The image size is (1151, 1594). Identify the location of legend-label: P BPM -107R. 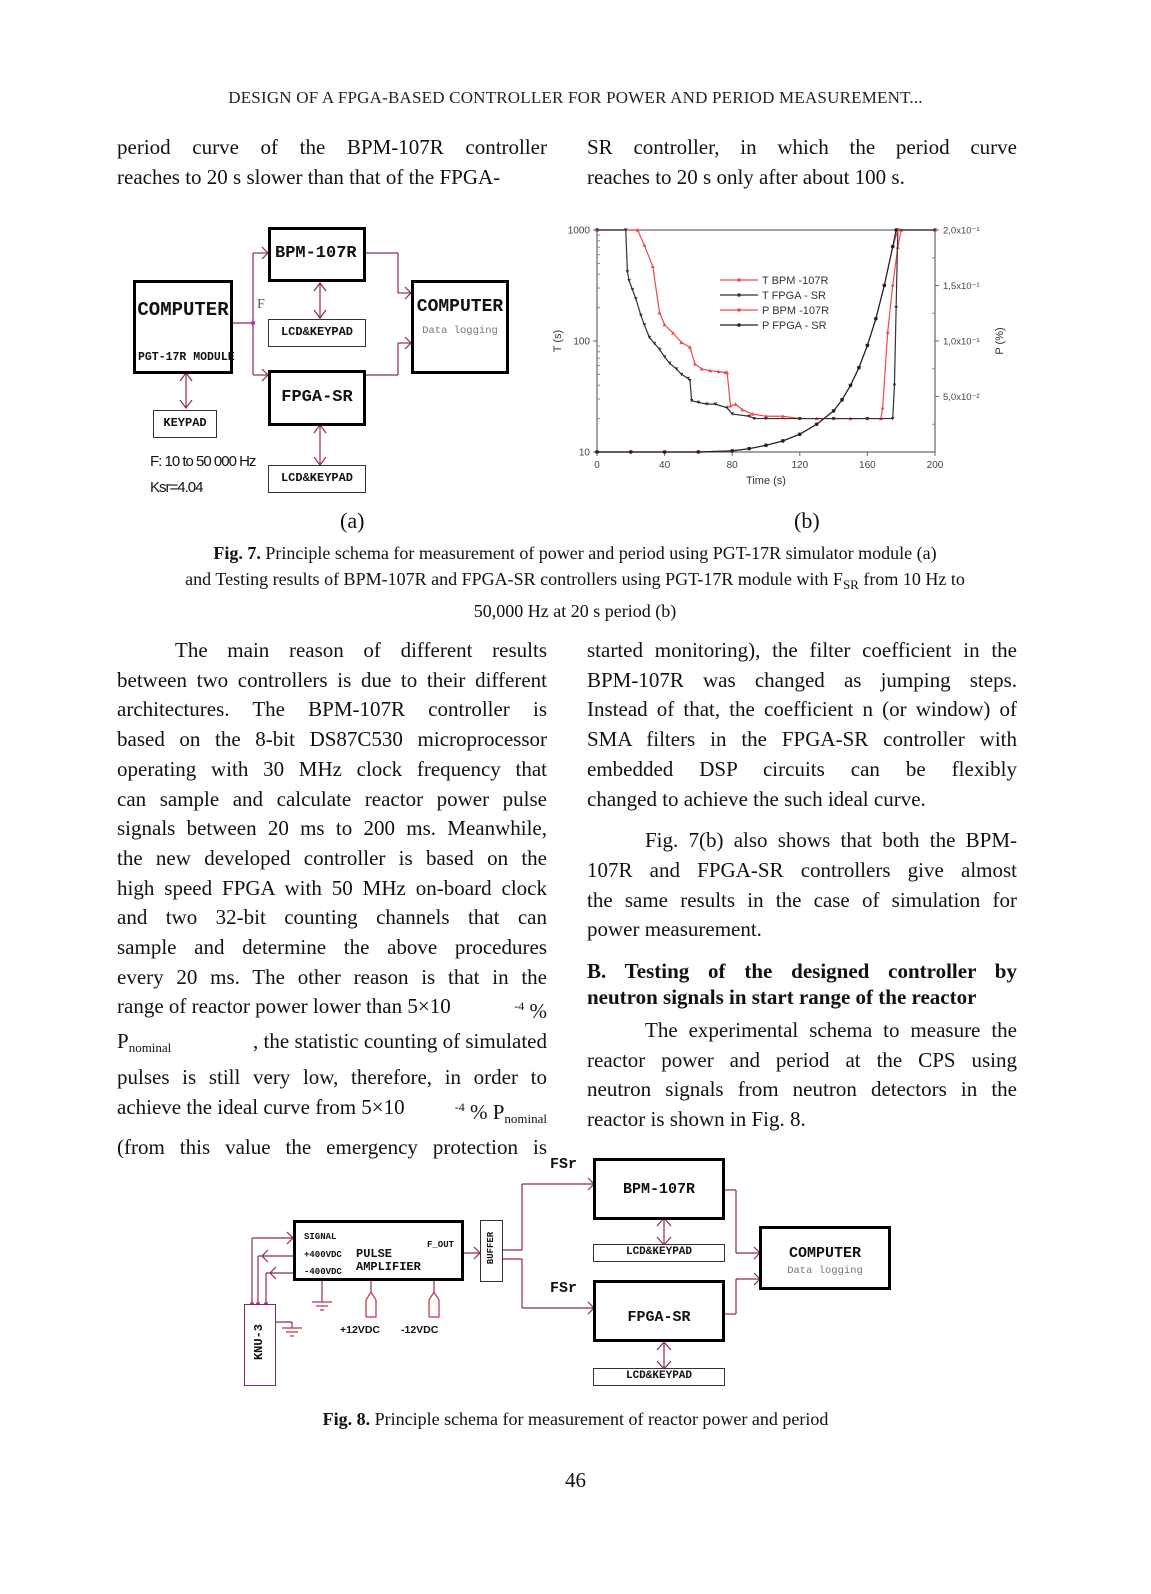
(795, 311).